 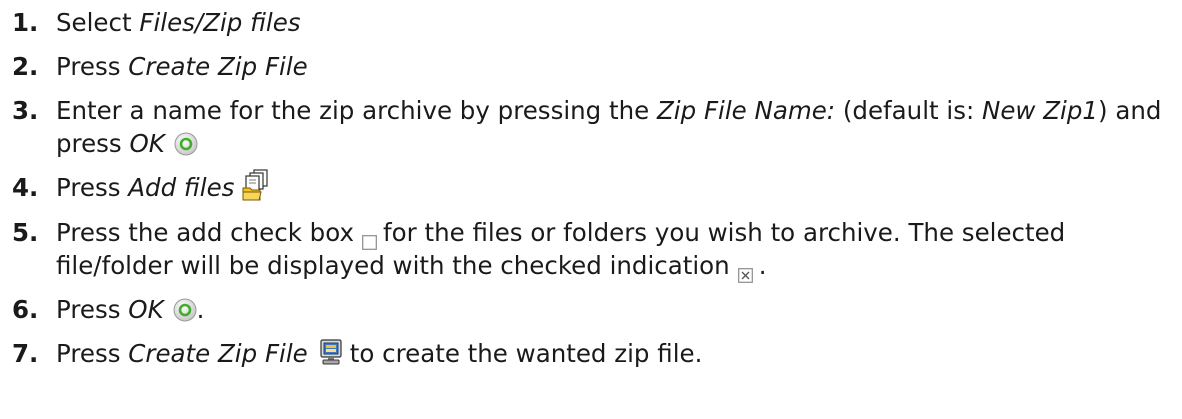 I want to click on checked-box-icon, so click(x=745, y=270).